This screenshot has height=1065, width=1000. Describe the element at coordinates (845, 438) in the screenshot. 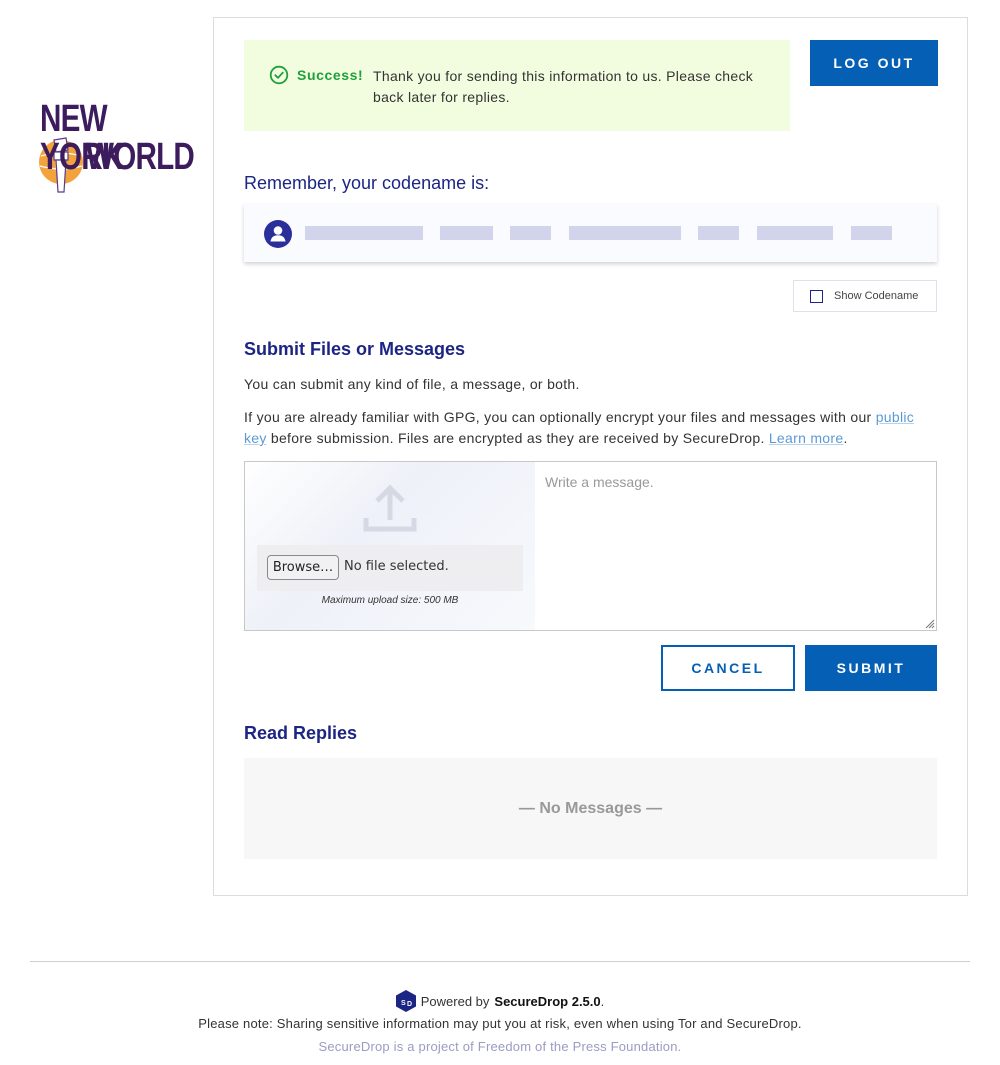

I see `gpg-text: .` at that location.